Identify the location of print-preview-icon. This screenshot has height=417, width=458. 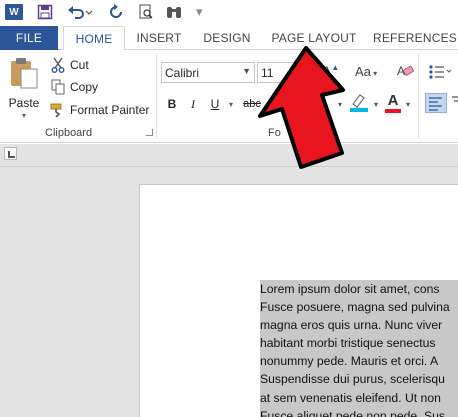
(146, 11).